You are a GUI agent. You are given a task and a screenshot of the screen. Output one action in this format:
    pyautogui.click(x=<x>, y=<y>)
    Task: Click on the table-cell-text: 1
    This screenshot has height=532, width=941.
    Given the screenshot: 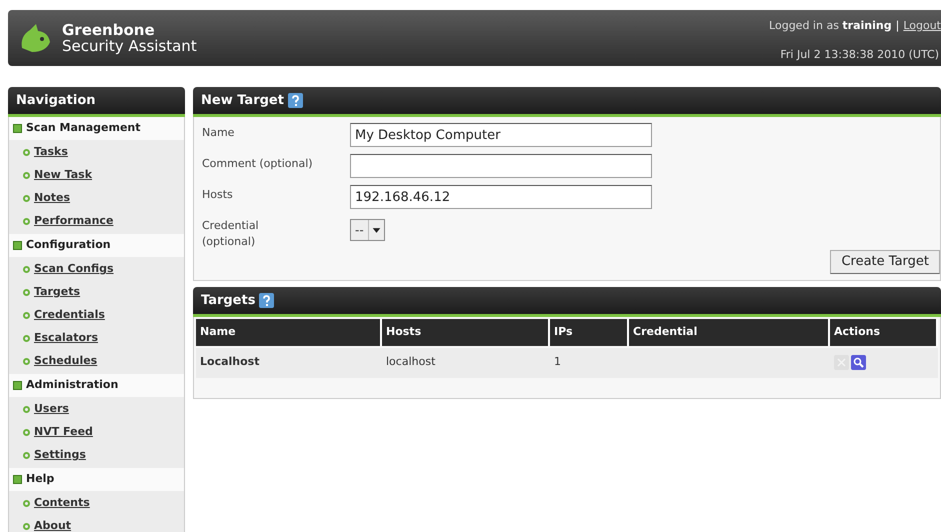 What is the action you would take?
    pyautogui.click(x=557, y=362)
    